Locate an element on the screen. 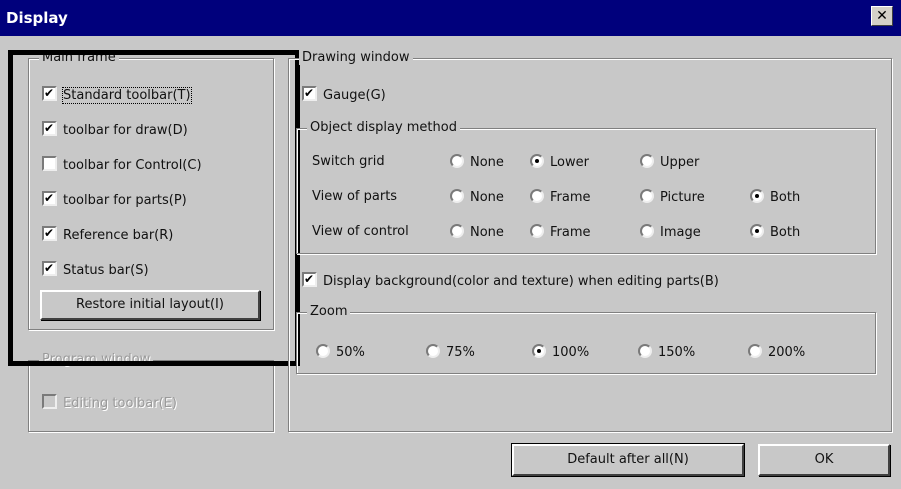  drawing-window-legend: Drawing window is located at coordinates (356, 57).